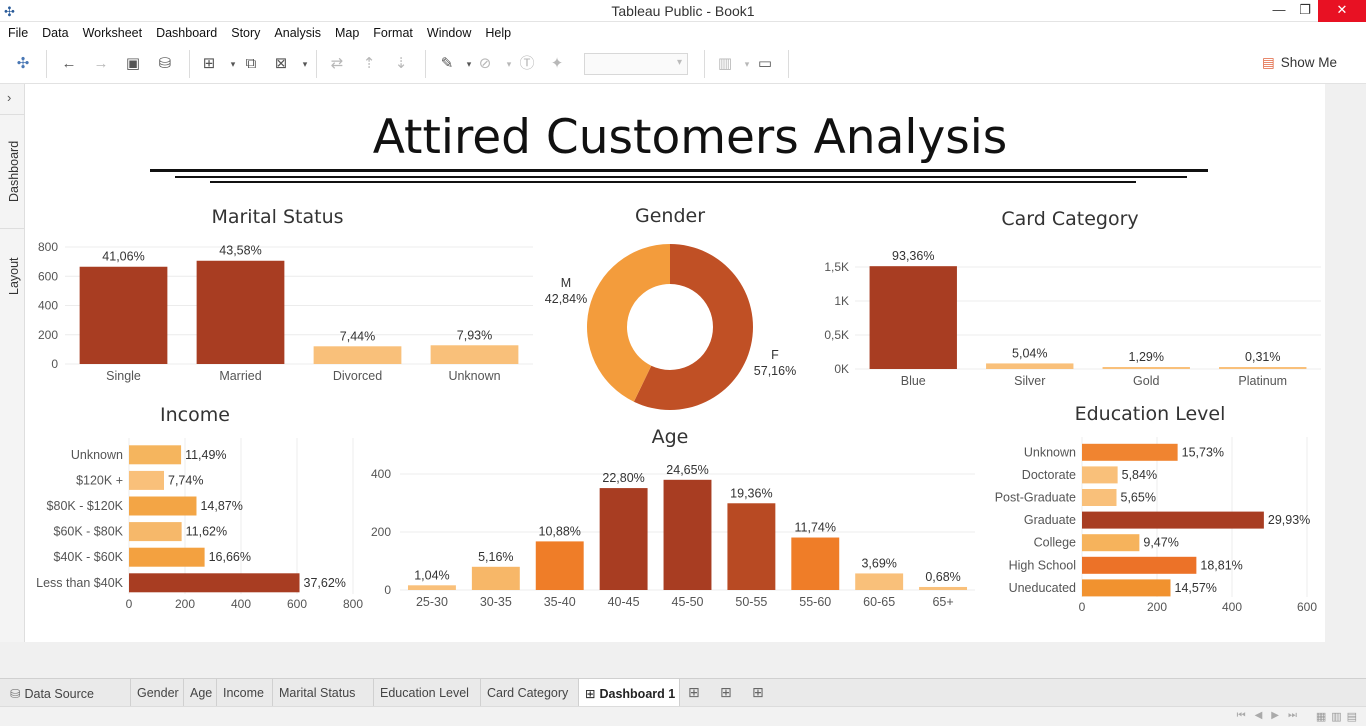 The image size is (1366, 726). I want to click on tab-dashboard-1: ⊞ Dashboard 1, so click(629, 693).